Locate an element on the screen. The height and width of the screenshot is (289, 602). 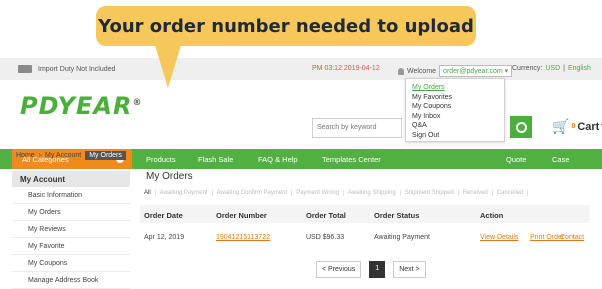
breadcrumb-home: Home is located at coordinates (25, 155).